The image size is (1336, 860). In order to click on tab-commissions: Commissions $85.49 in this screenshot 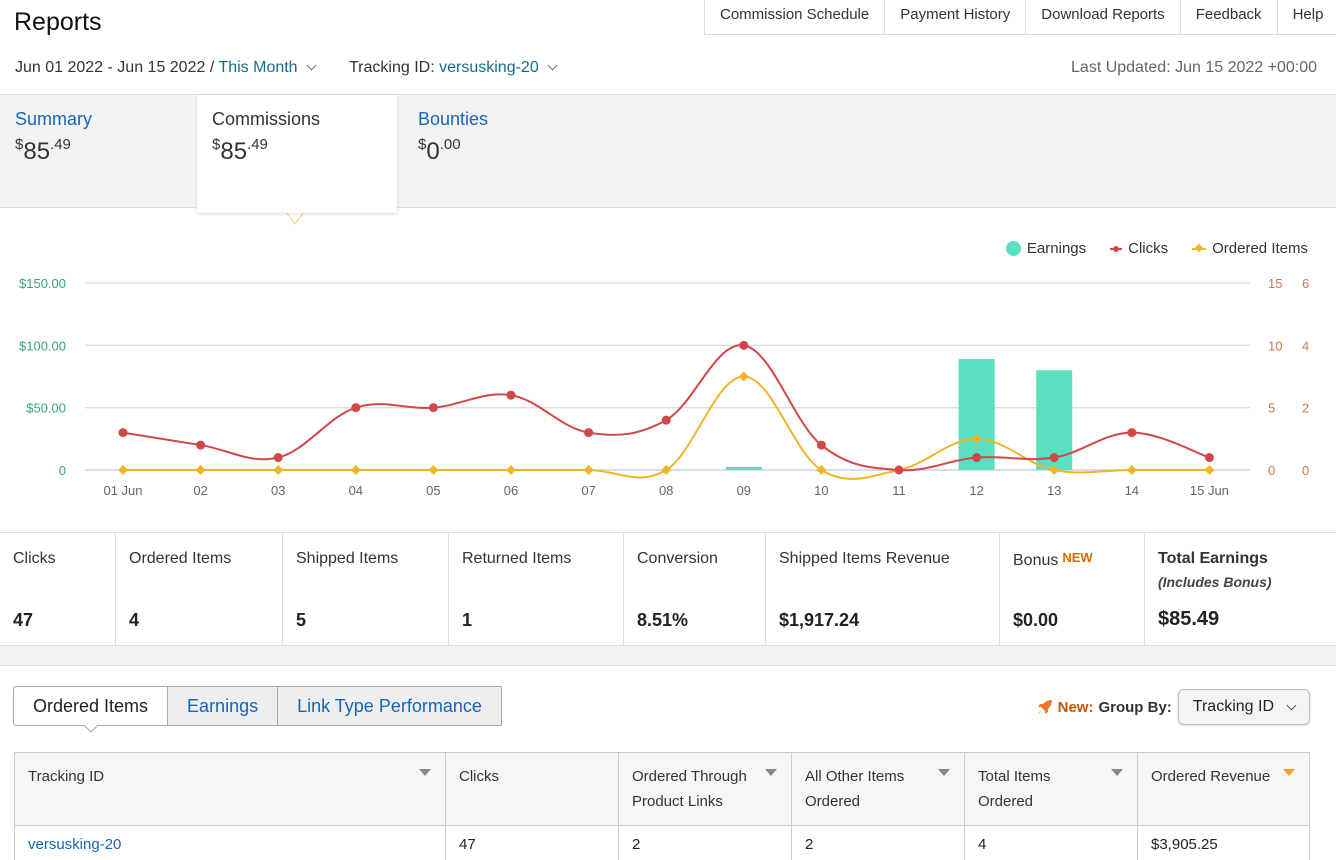, I will do `click(297, 154)`.